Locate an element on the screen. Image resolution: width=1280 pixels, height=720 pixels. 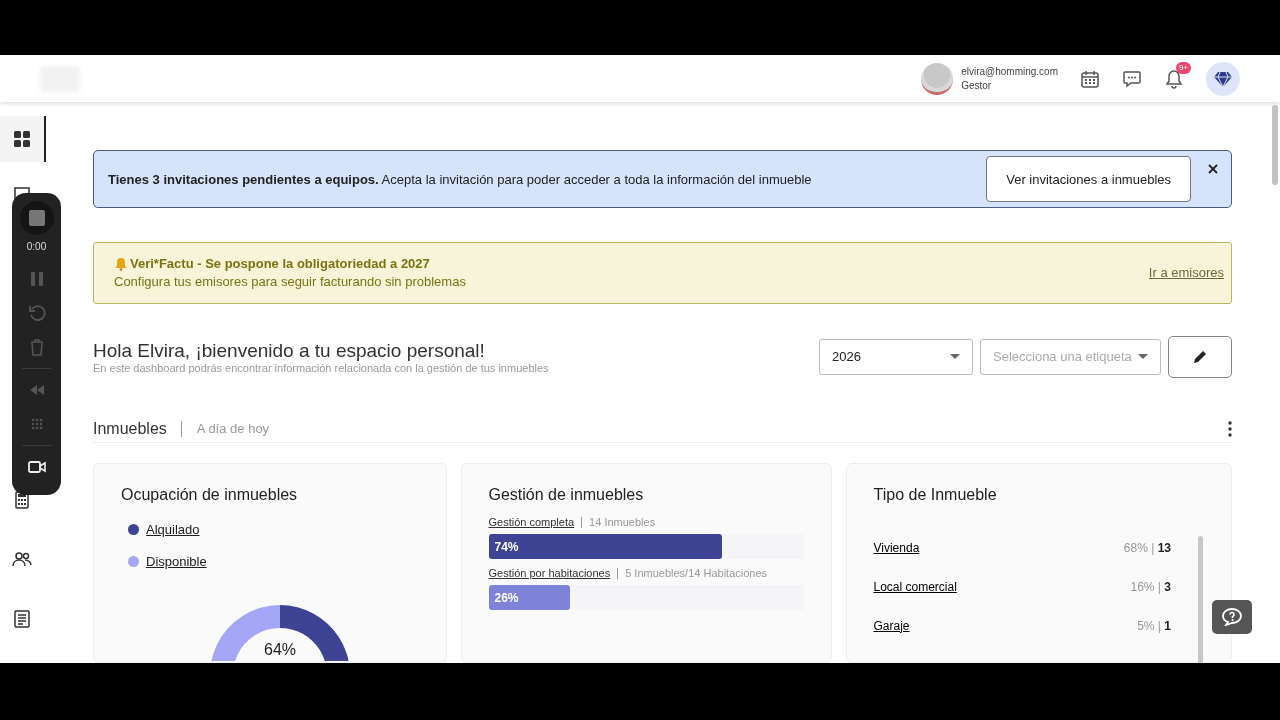
card-title: Gestión de inmuebles is located at coordinates (566, 495).